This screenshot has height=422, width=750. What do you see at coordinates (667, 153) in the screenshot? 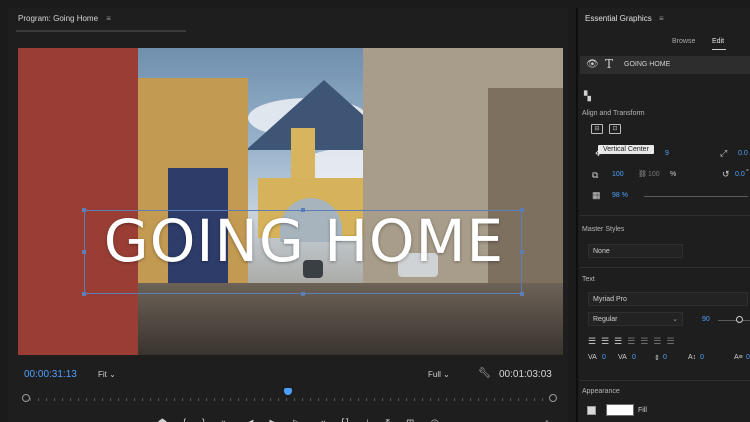
I see `position-y-value: 9` at bounding box center [667, 153].